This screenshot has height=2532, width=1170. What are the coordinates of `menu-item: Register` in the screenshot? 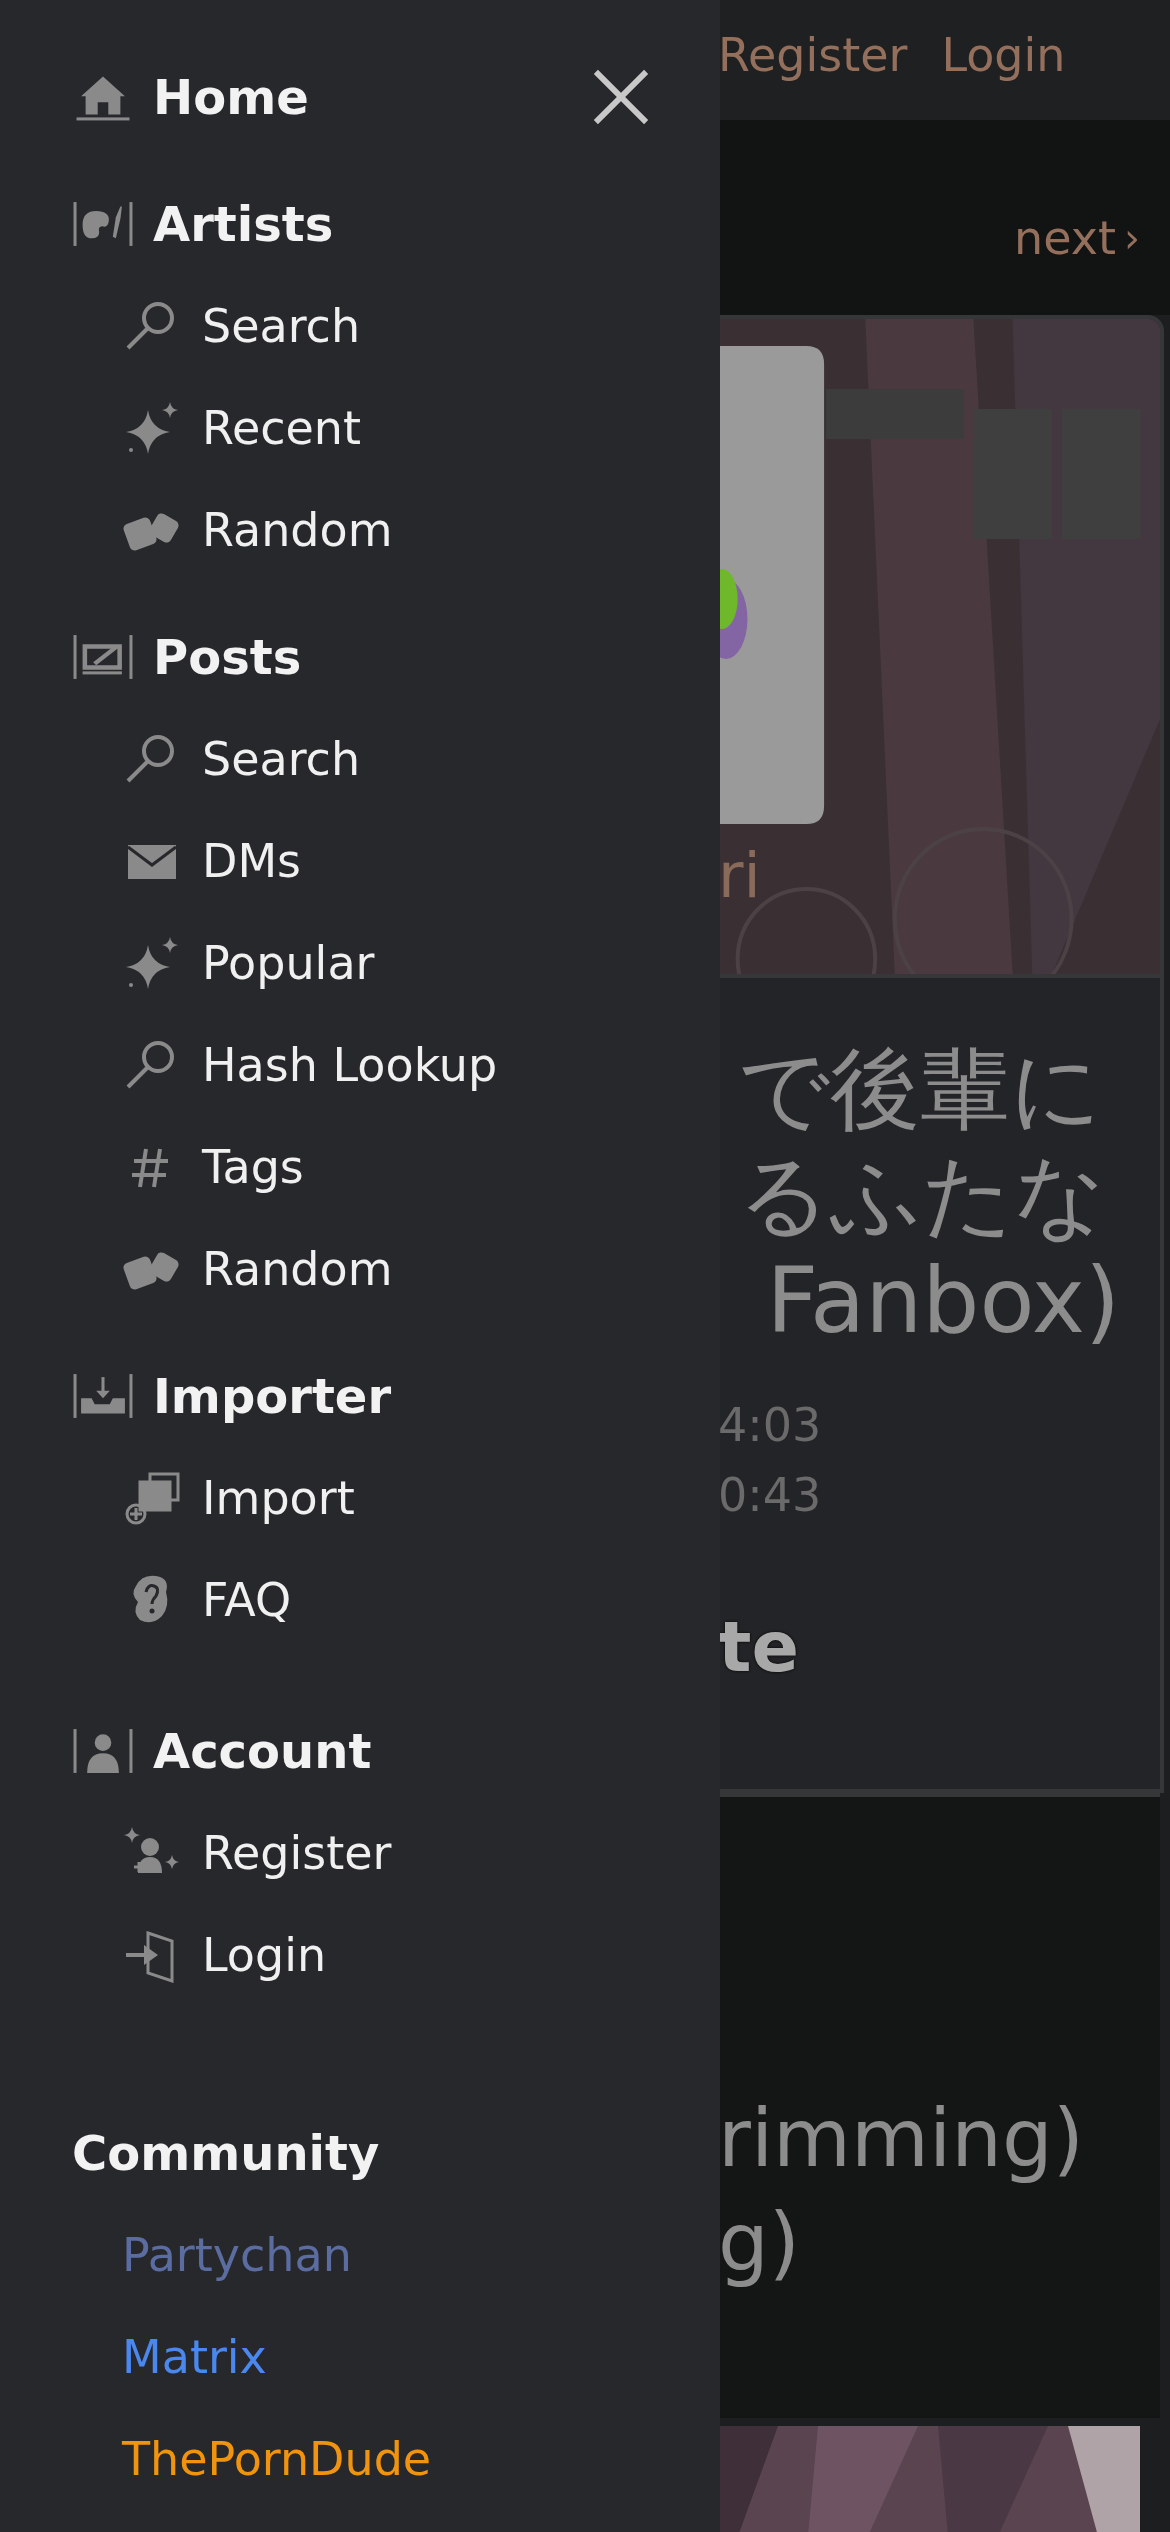 It's located at (396, 1853).